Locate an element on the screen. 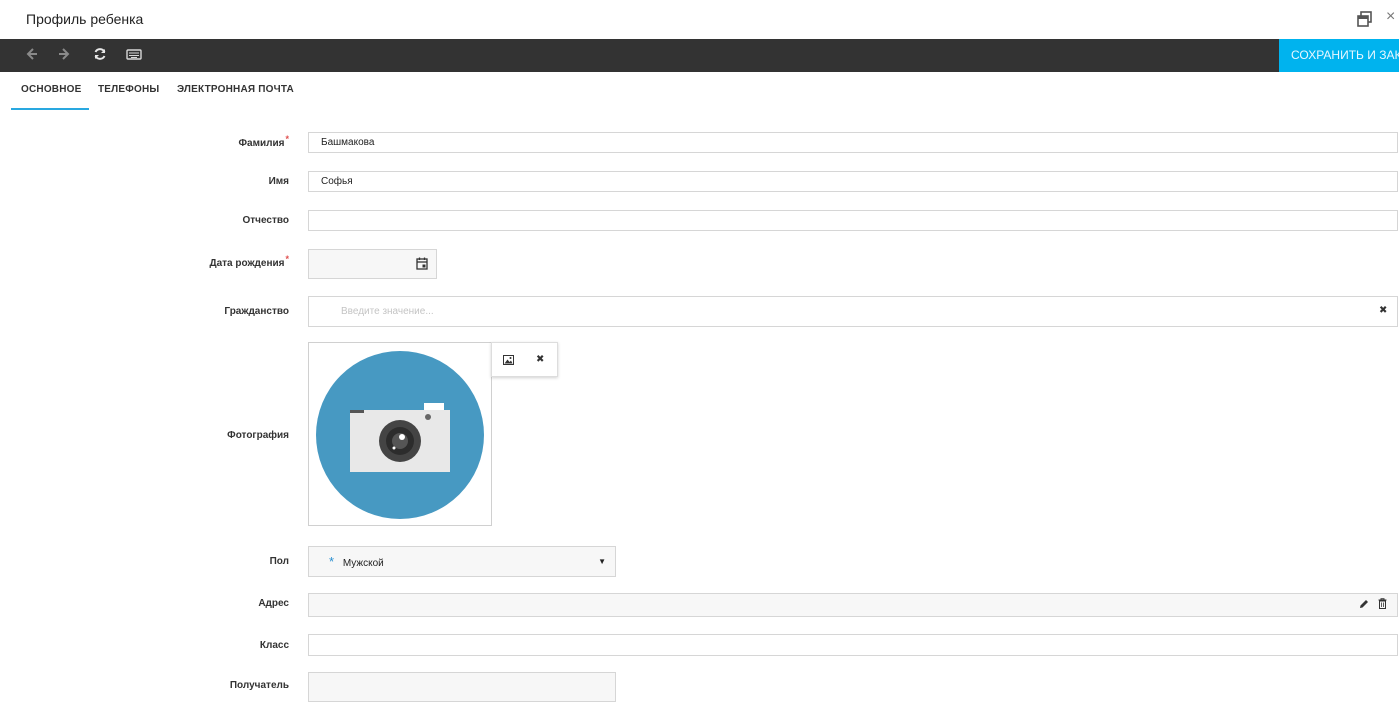 This screenshot has width=1399, height=702. gender-label: Пол is located at coordinates (279, 561).